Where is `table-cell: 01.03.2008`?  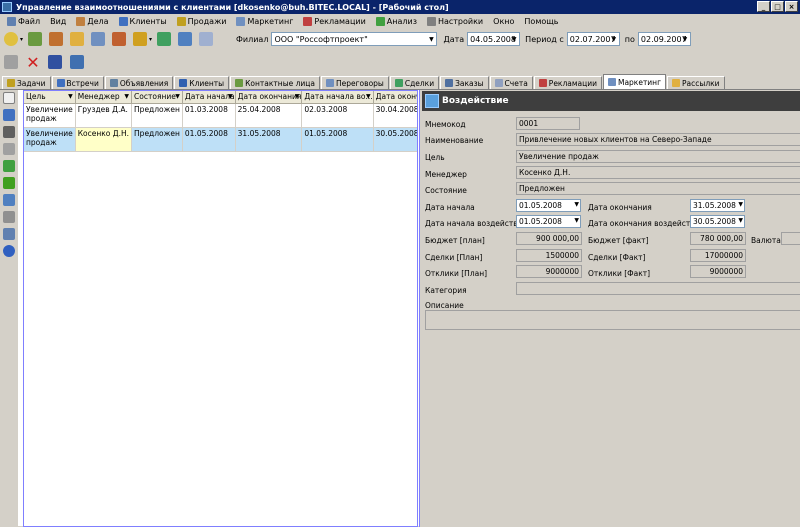
table-cell: 01.03.2008 is located at coordinates (209, 115).